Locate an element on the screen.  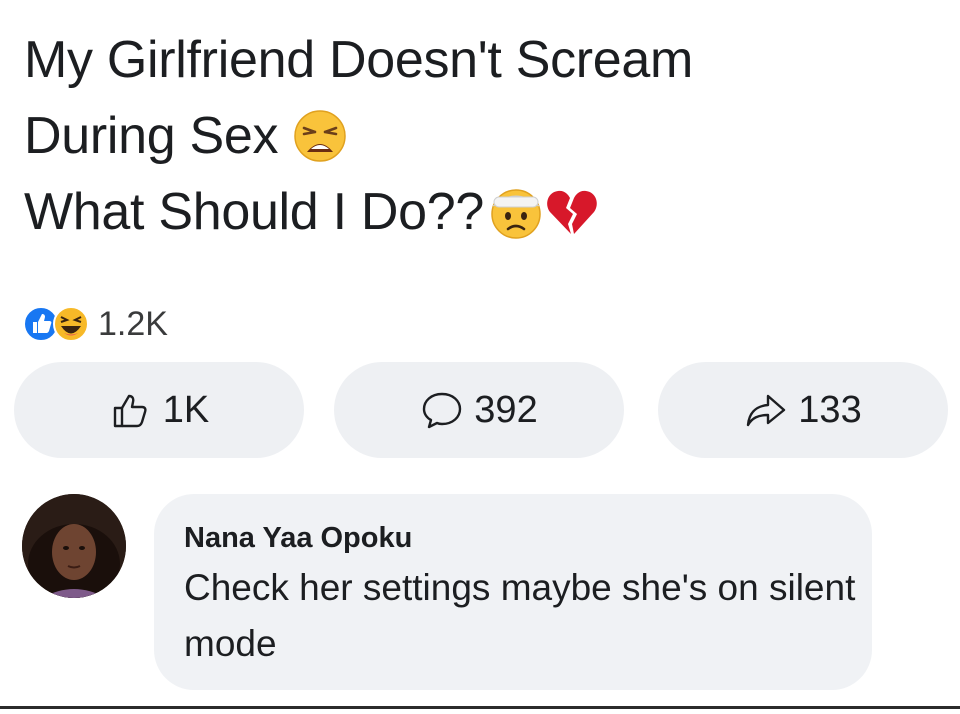
action-bar: 1K 392 133 is located at coordinates (481, 410).